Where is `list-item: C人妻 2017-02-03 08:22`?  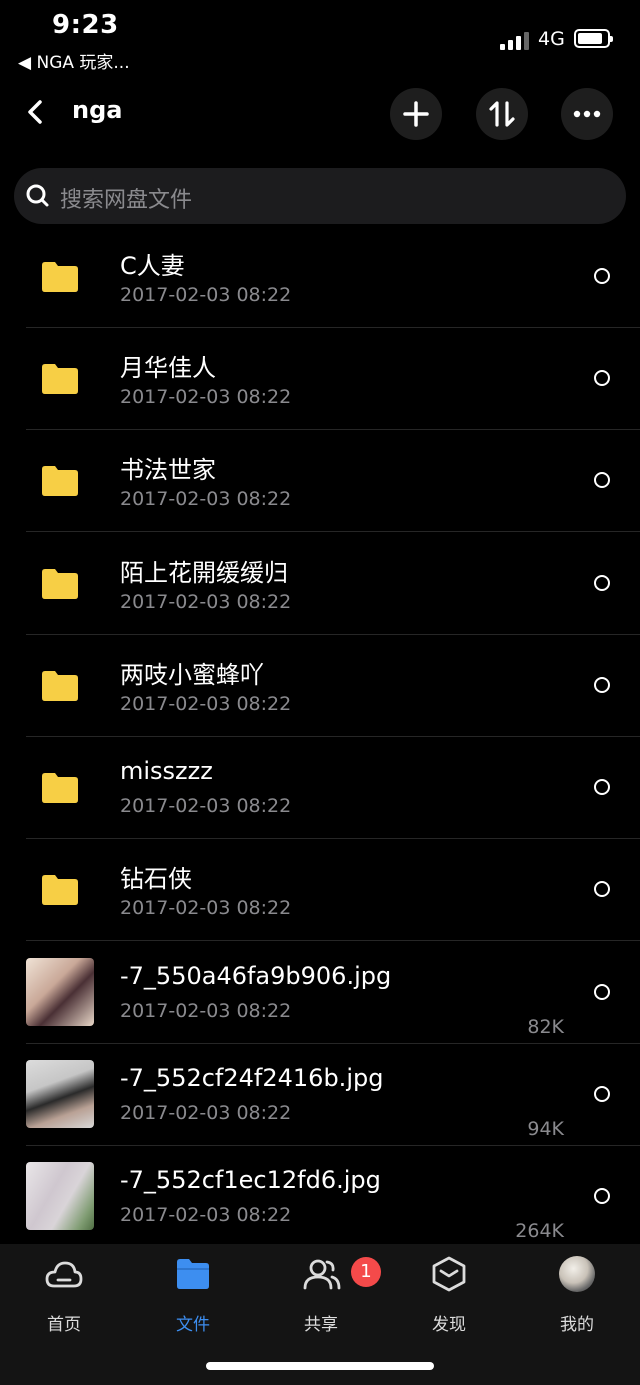 list-item: C人妻 2017-02-03 08:22 is located at coordinates (320, 277).